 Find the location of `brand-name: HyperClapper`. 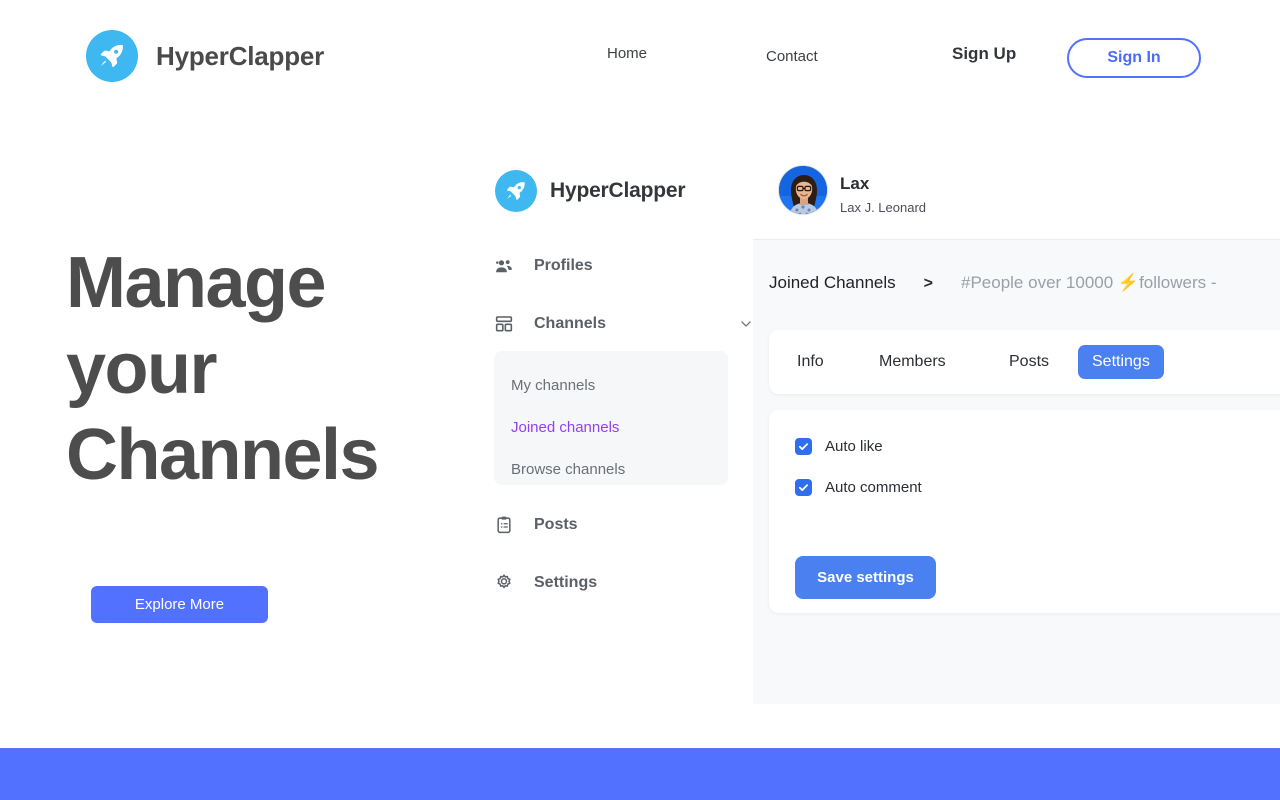

brand-name: HyperClapper is located at coordinates (240, 55).